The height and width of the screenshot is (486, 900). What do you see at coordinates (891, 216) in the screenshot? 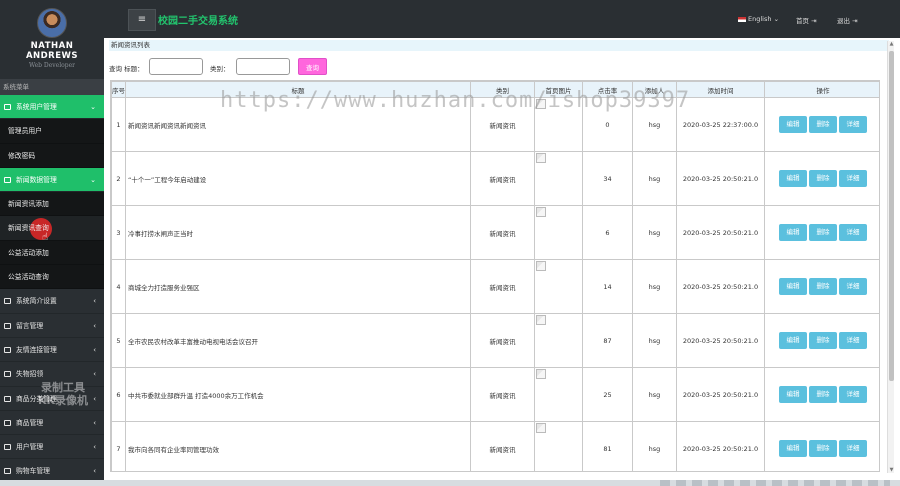
I see `scroll-thumb` at bounding box center [891, 216].